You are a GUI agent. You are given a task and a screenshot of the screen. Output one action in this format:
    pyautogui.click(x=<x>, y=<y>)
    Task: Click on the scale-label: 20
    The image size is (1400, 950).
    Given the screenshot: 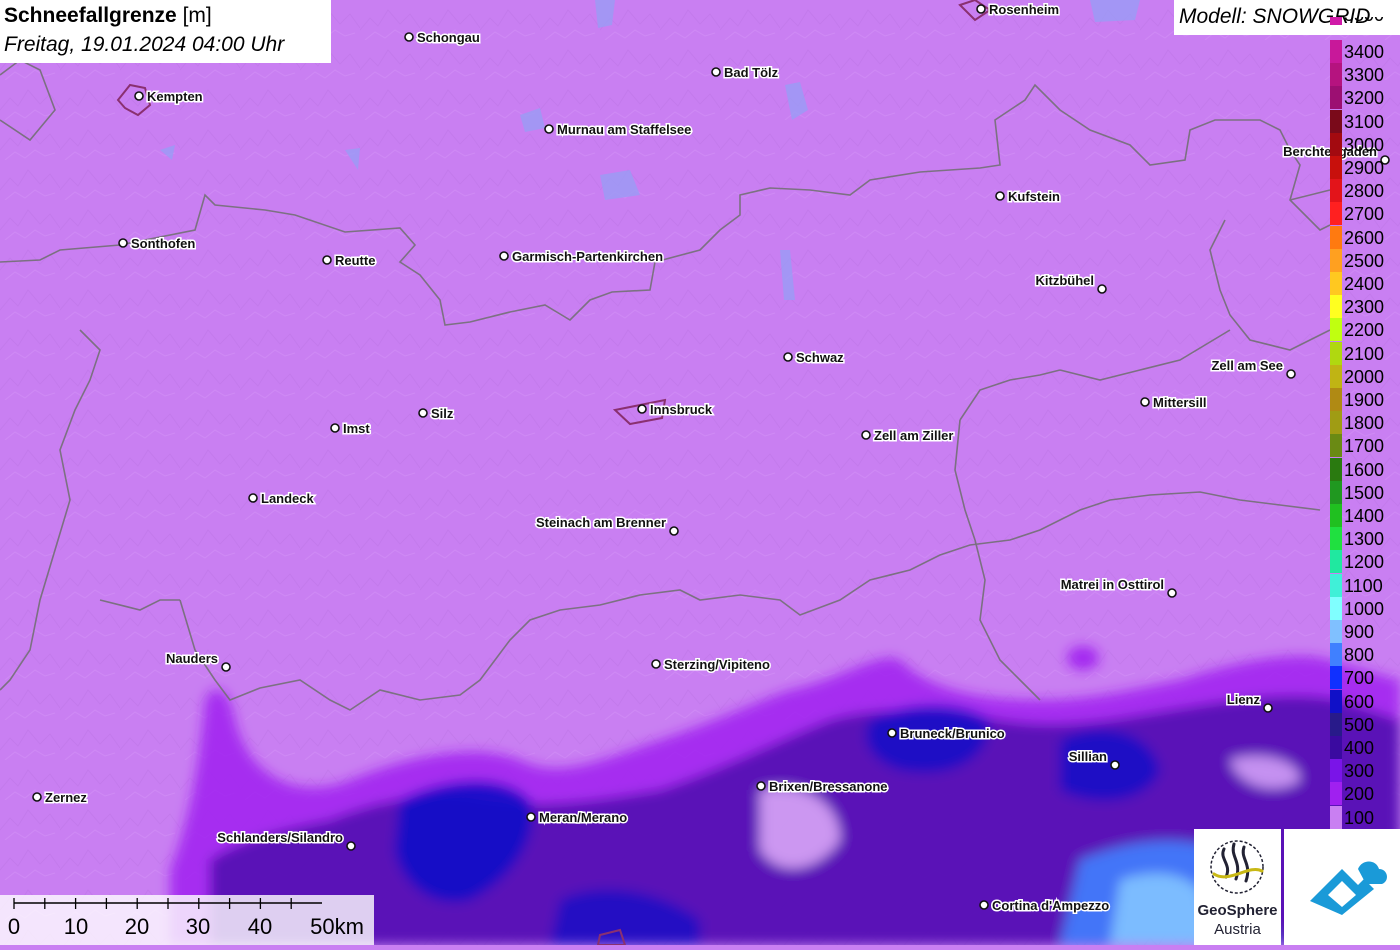 What is the action you would take?
    pyautogui.click(x=137, y=926)
    